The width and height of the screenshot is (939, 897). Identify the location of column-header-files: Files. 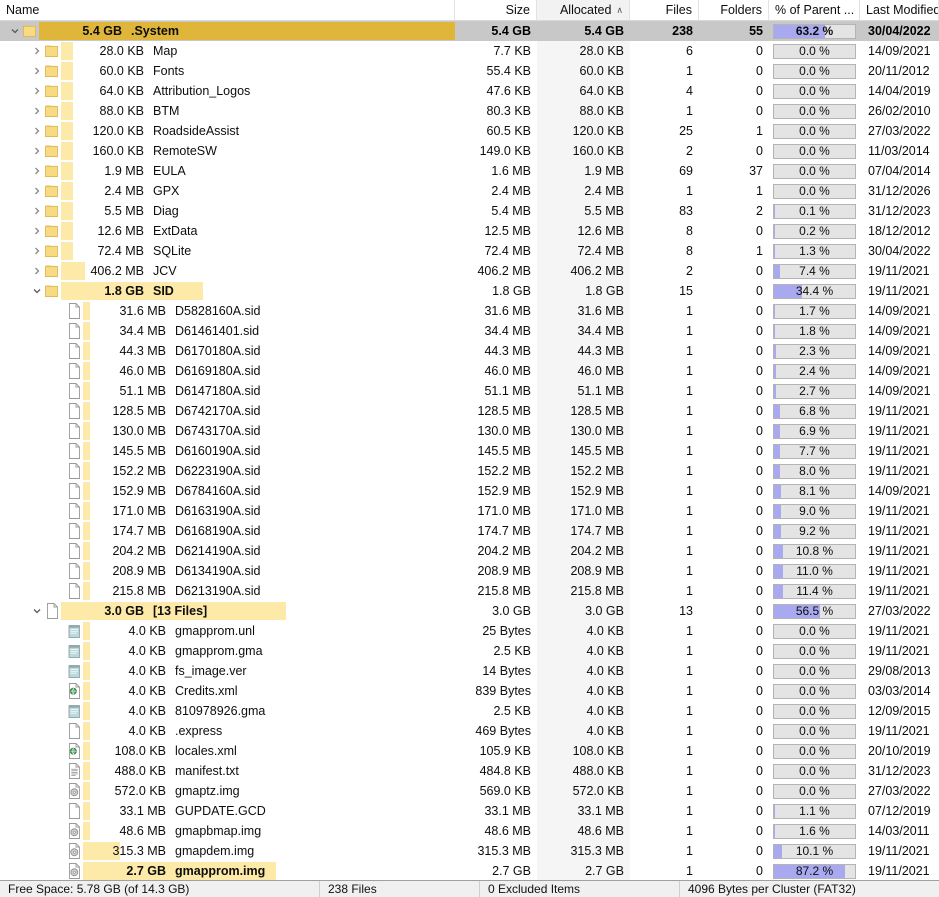
(664, 10).